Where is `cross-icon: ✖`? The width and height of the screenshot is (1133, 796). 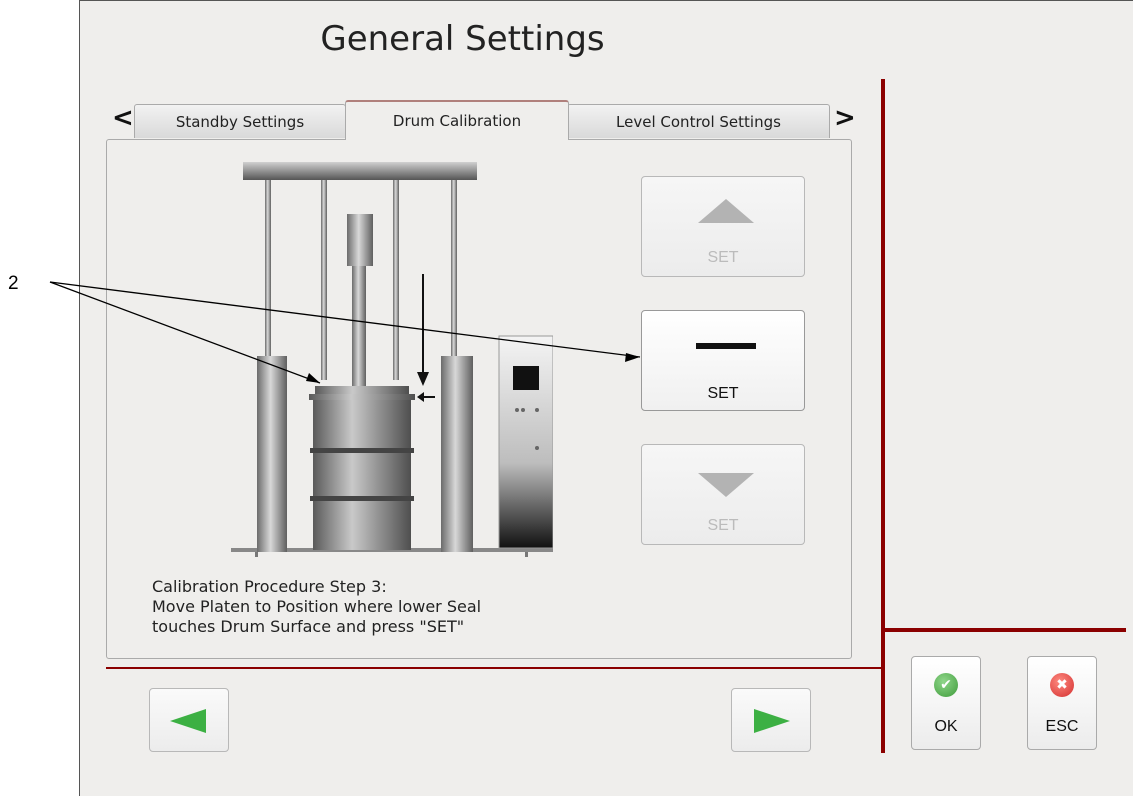
cross-icon: ✖ is located at coordinates (1062, 685).